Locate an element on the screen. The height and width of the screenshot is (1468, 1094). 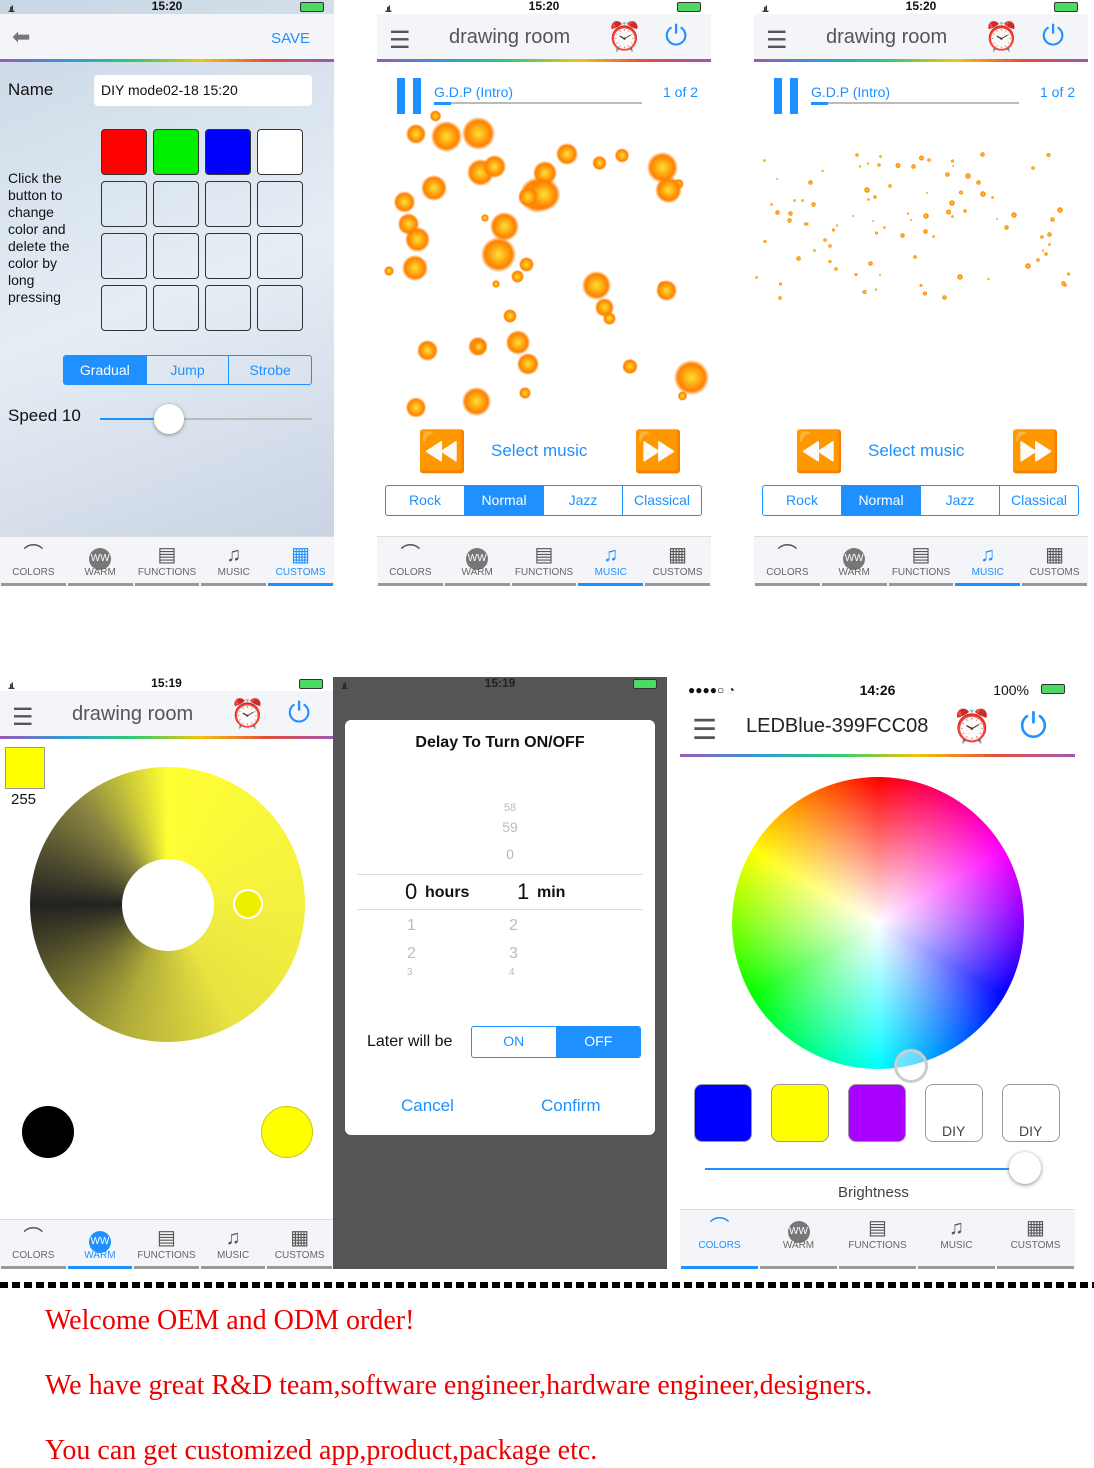
hours-picker-below: 123 is located at coordinates (411, 945).